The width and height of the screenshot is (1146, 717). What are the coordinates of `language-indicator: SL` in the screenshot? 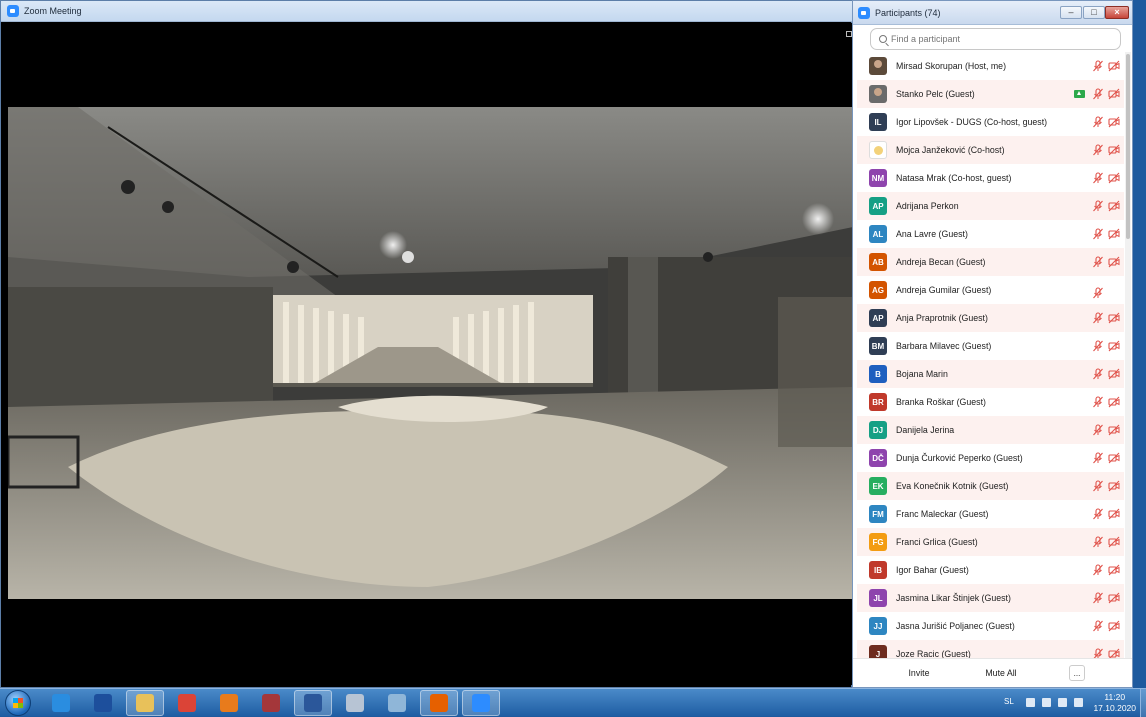 It's located at (1009, 701).